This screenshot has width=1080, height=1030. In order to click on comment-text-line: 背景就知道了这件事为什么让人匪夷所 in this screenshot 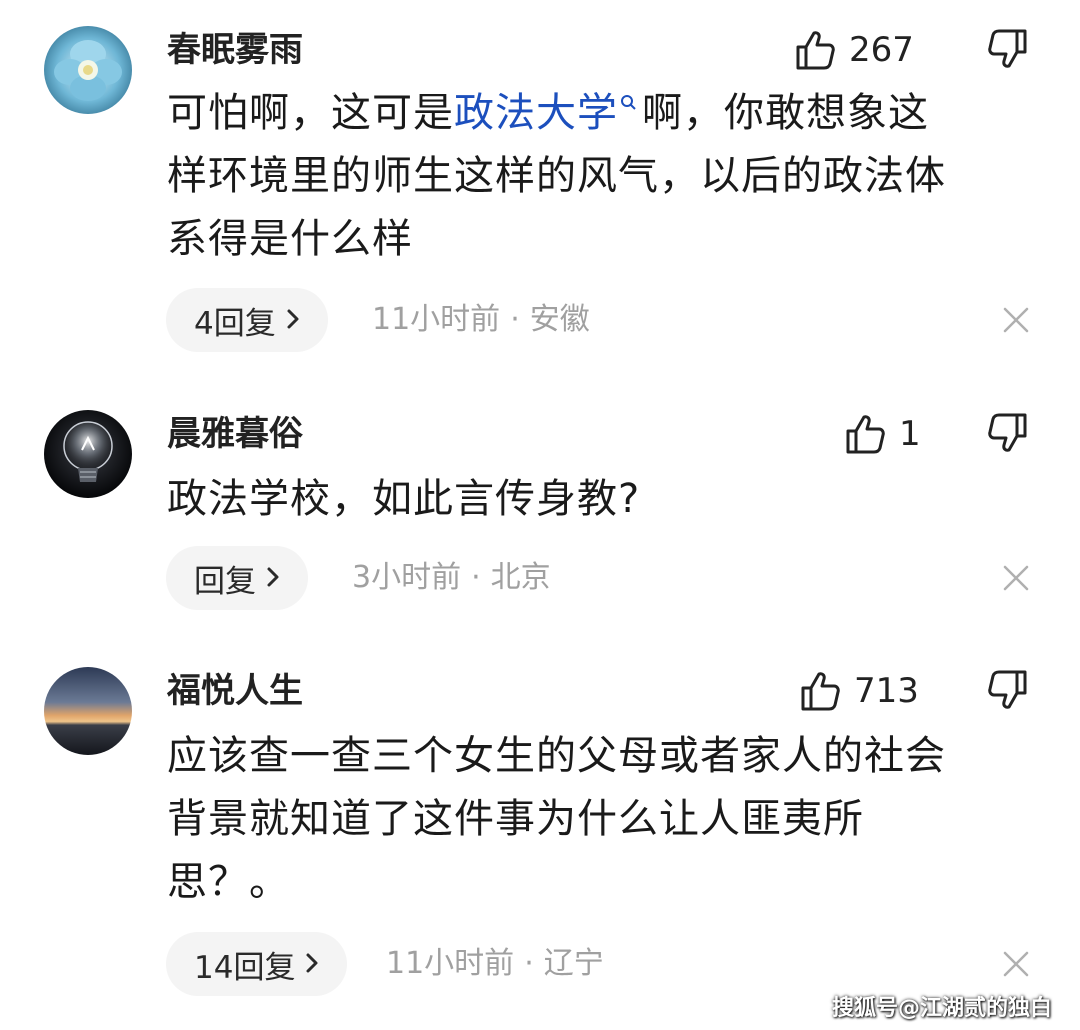, I will do `click(515, 819)`.